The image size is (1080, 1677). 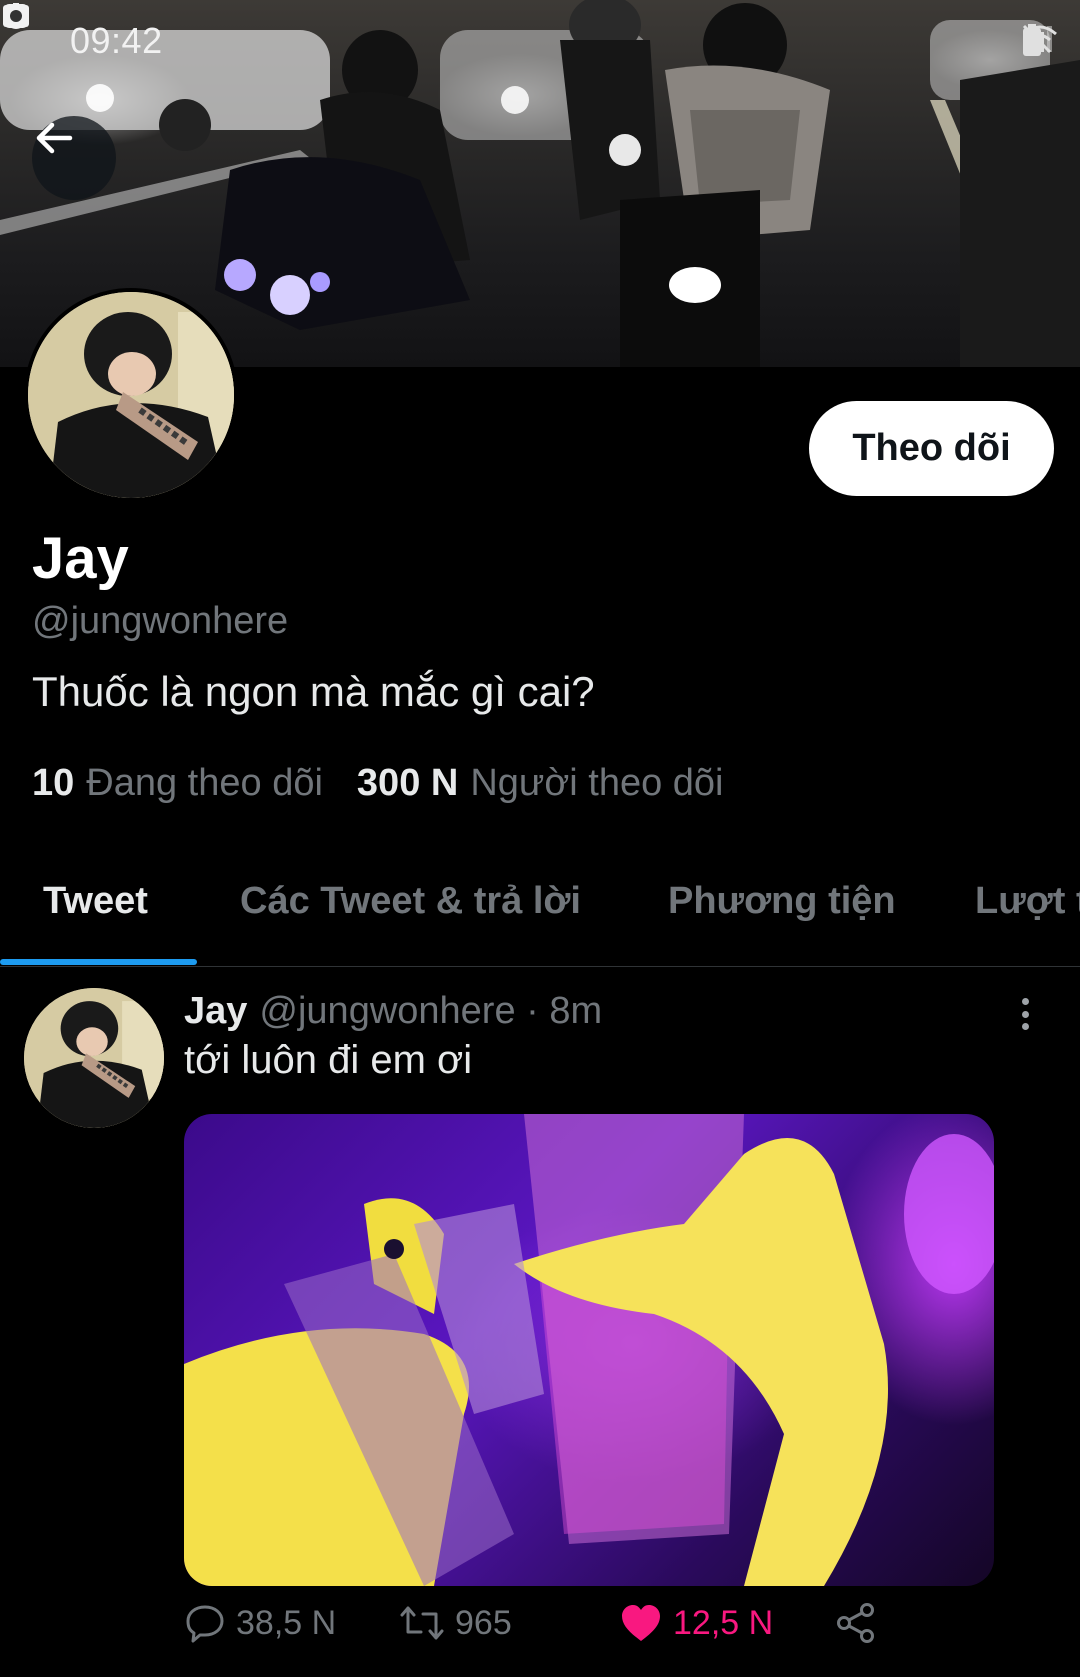 I want to click on profile-display-name: Jay, so click(x=80, y=558).